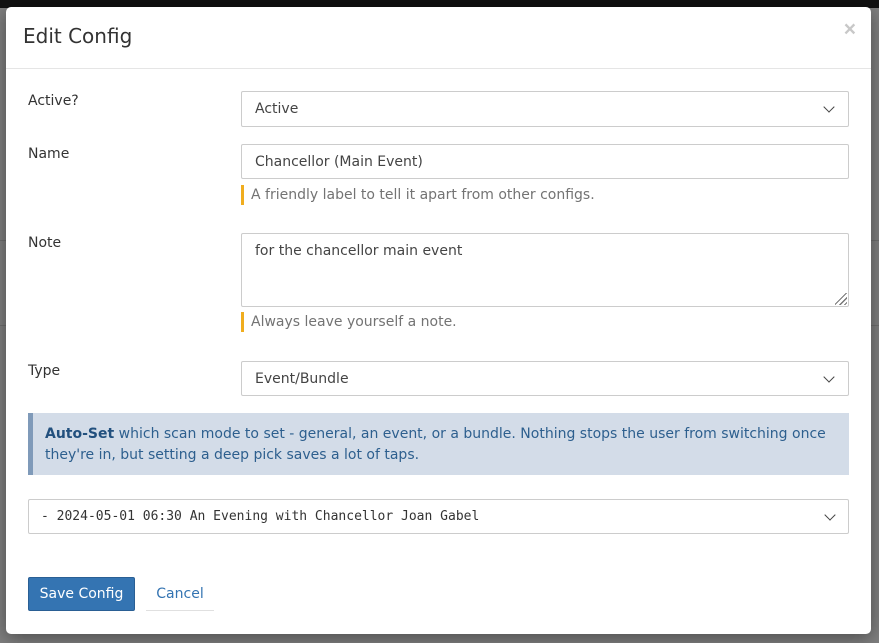  I want to click on name-input-value: Chancellor (Main Event), so click(339, 161).